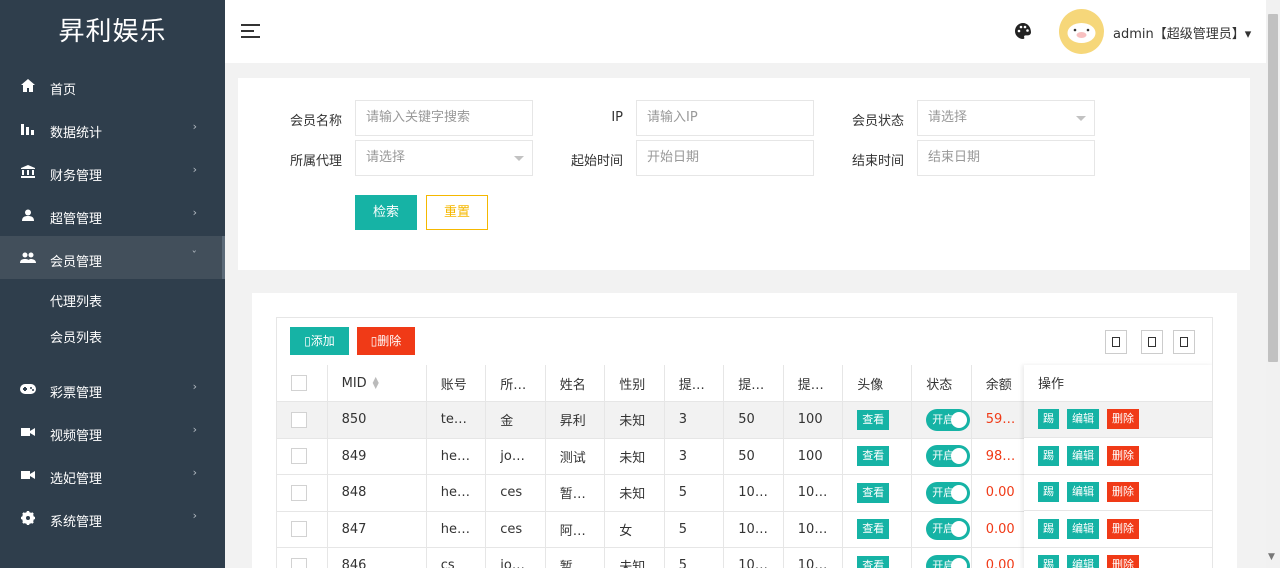 The image size is (1280, 568). Describe the element at coordinates (877, 121) in the screenshot. I see `member-status-label: 会员状态` at that location.